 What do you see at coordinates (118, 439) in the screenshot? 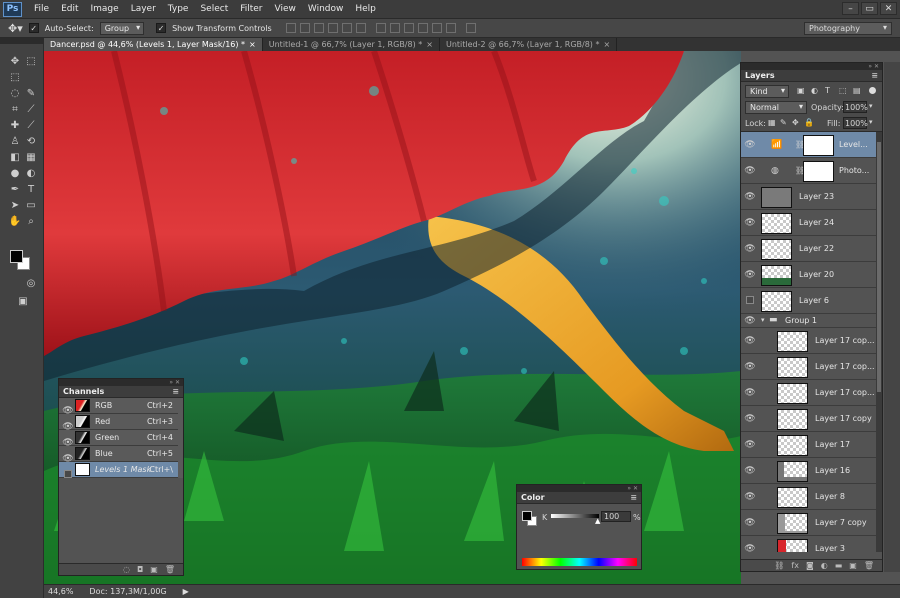
I see `channel-row-green: 👁 Green Ctrl+4` at bounding box center [118, 439].